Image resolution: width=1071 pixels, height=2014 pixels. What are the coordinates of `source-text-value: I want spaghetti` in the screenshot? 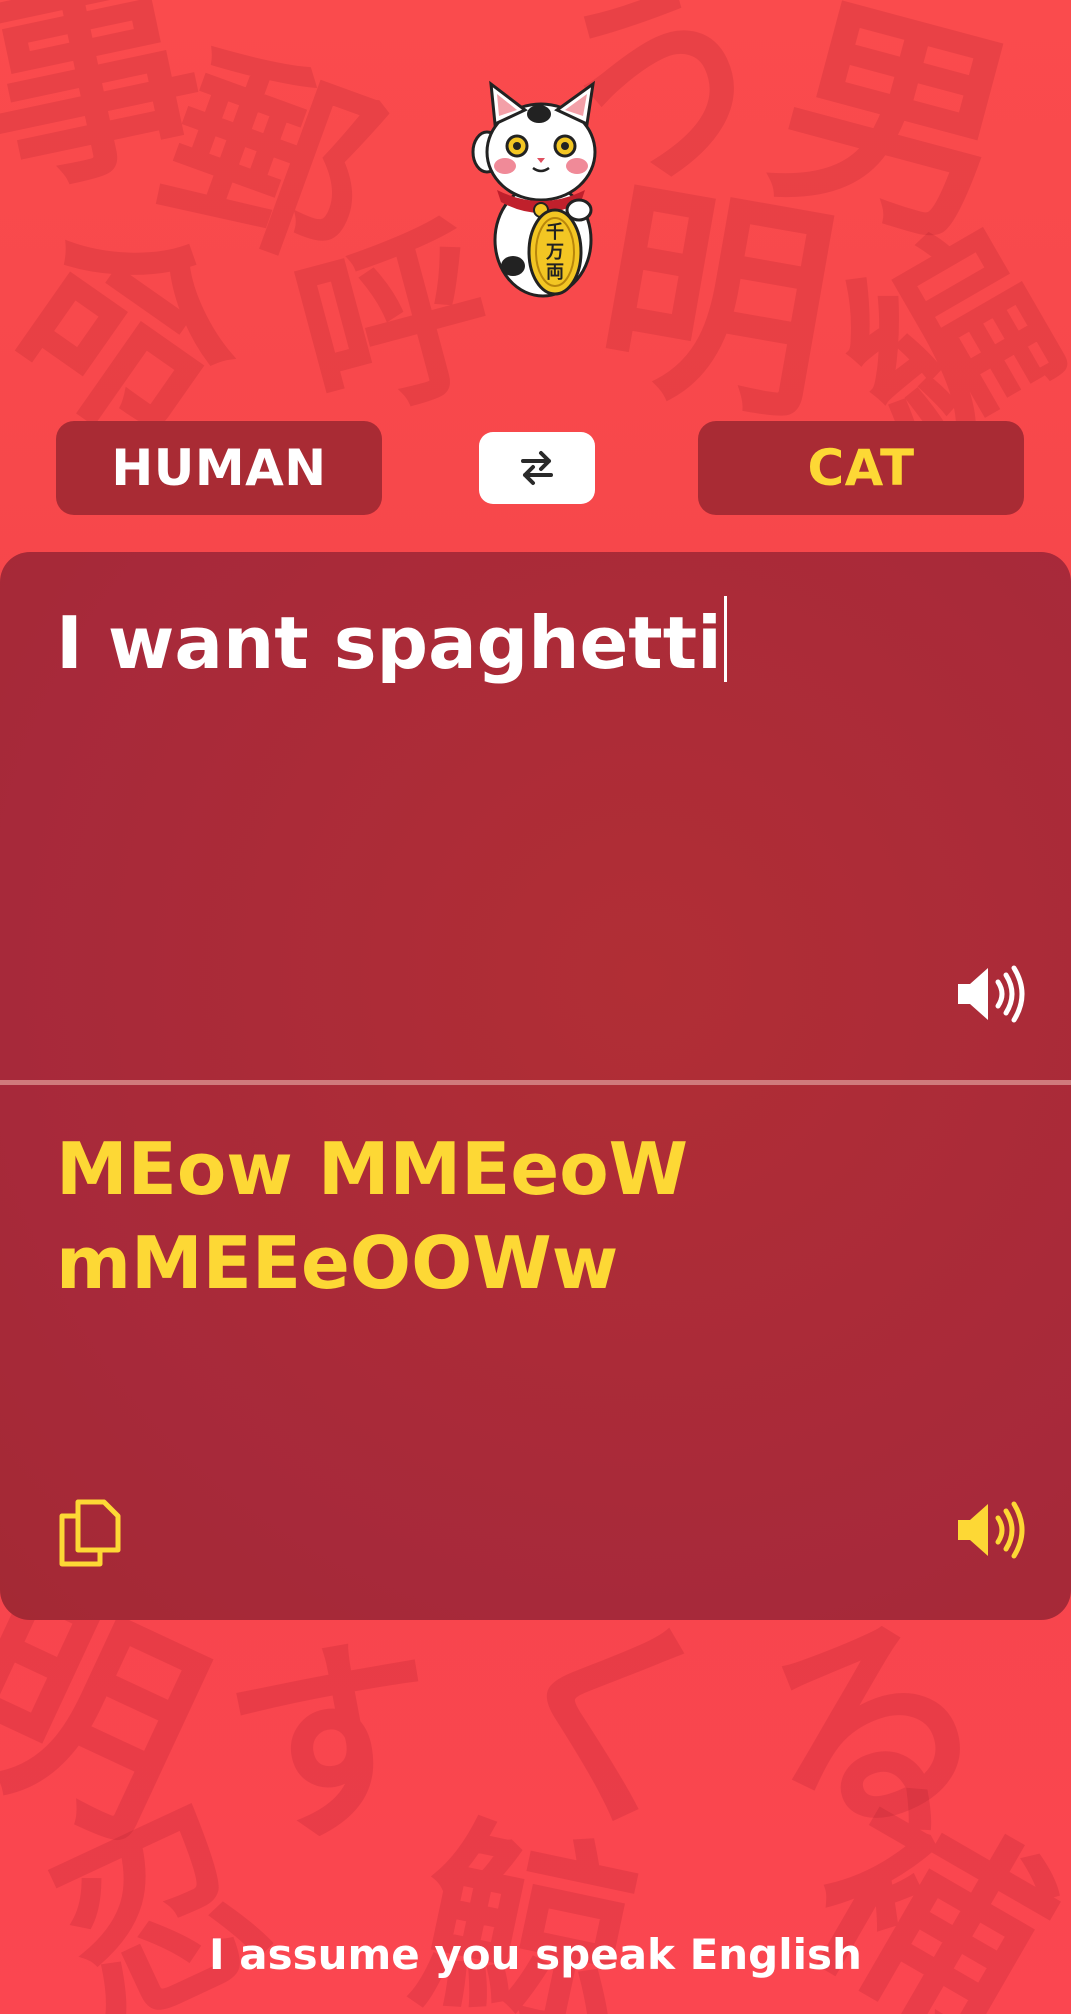 It's located at (389, 643).